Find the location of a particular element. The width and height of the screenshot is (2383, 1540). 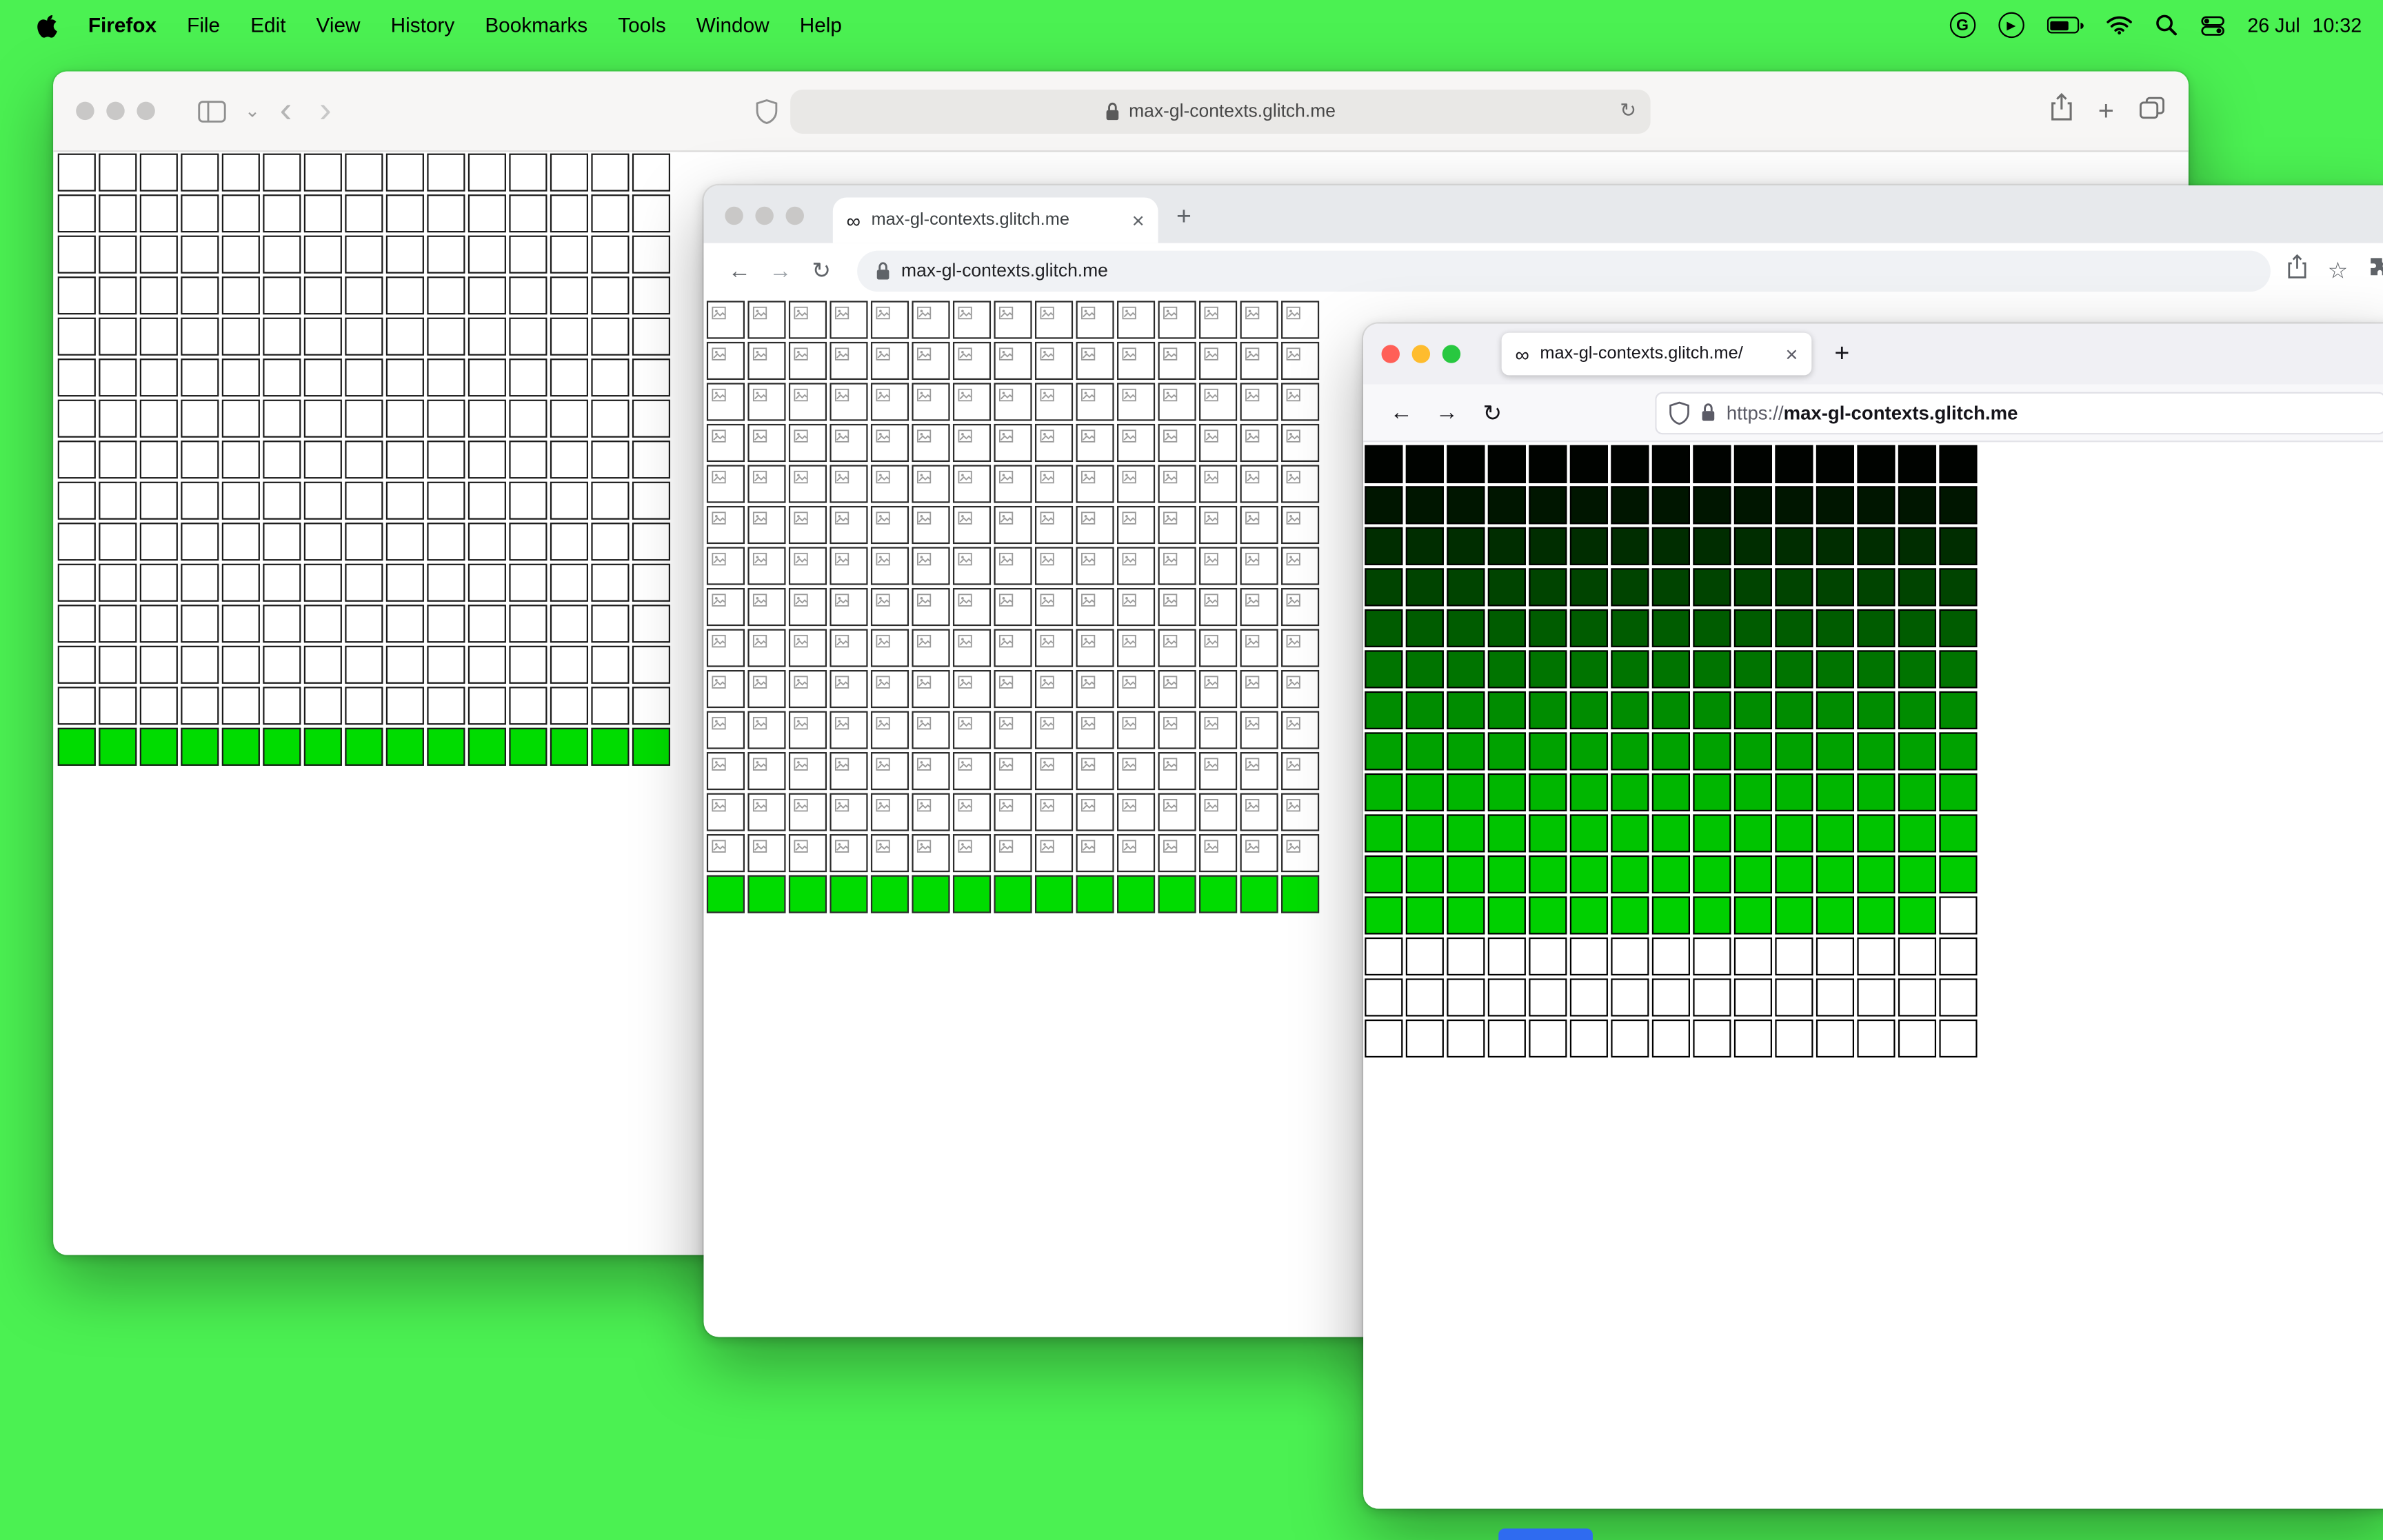

firefox-toolbar: ← → ↻ https://max-gl-contexts.glitch.me is located at coordinates (1873, 414).